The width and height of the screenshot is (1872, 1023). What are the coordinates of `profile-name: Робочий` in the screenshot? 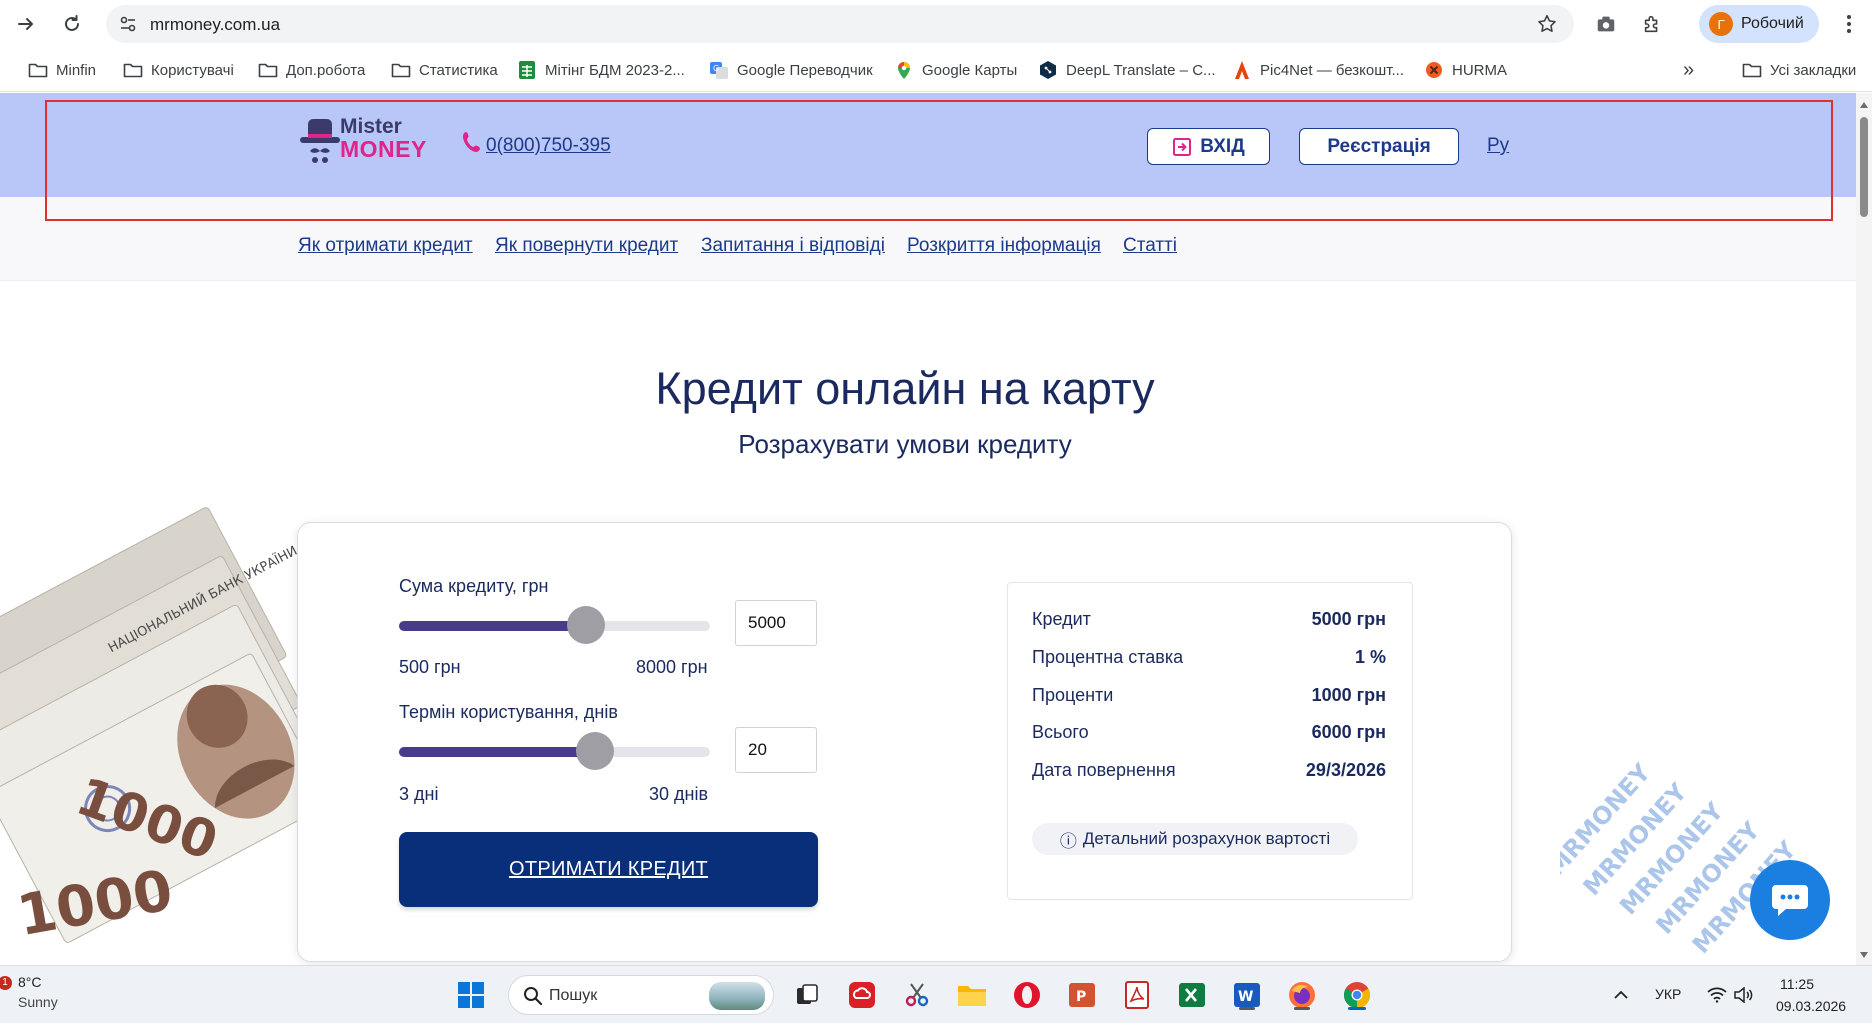 It's located at (1772, 23).